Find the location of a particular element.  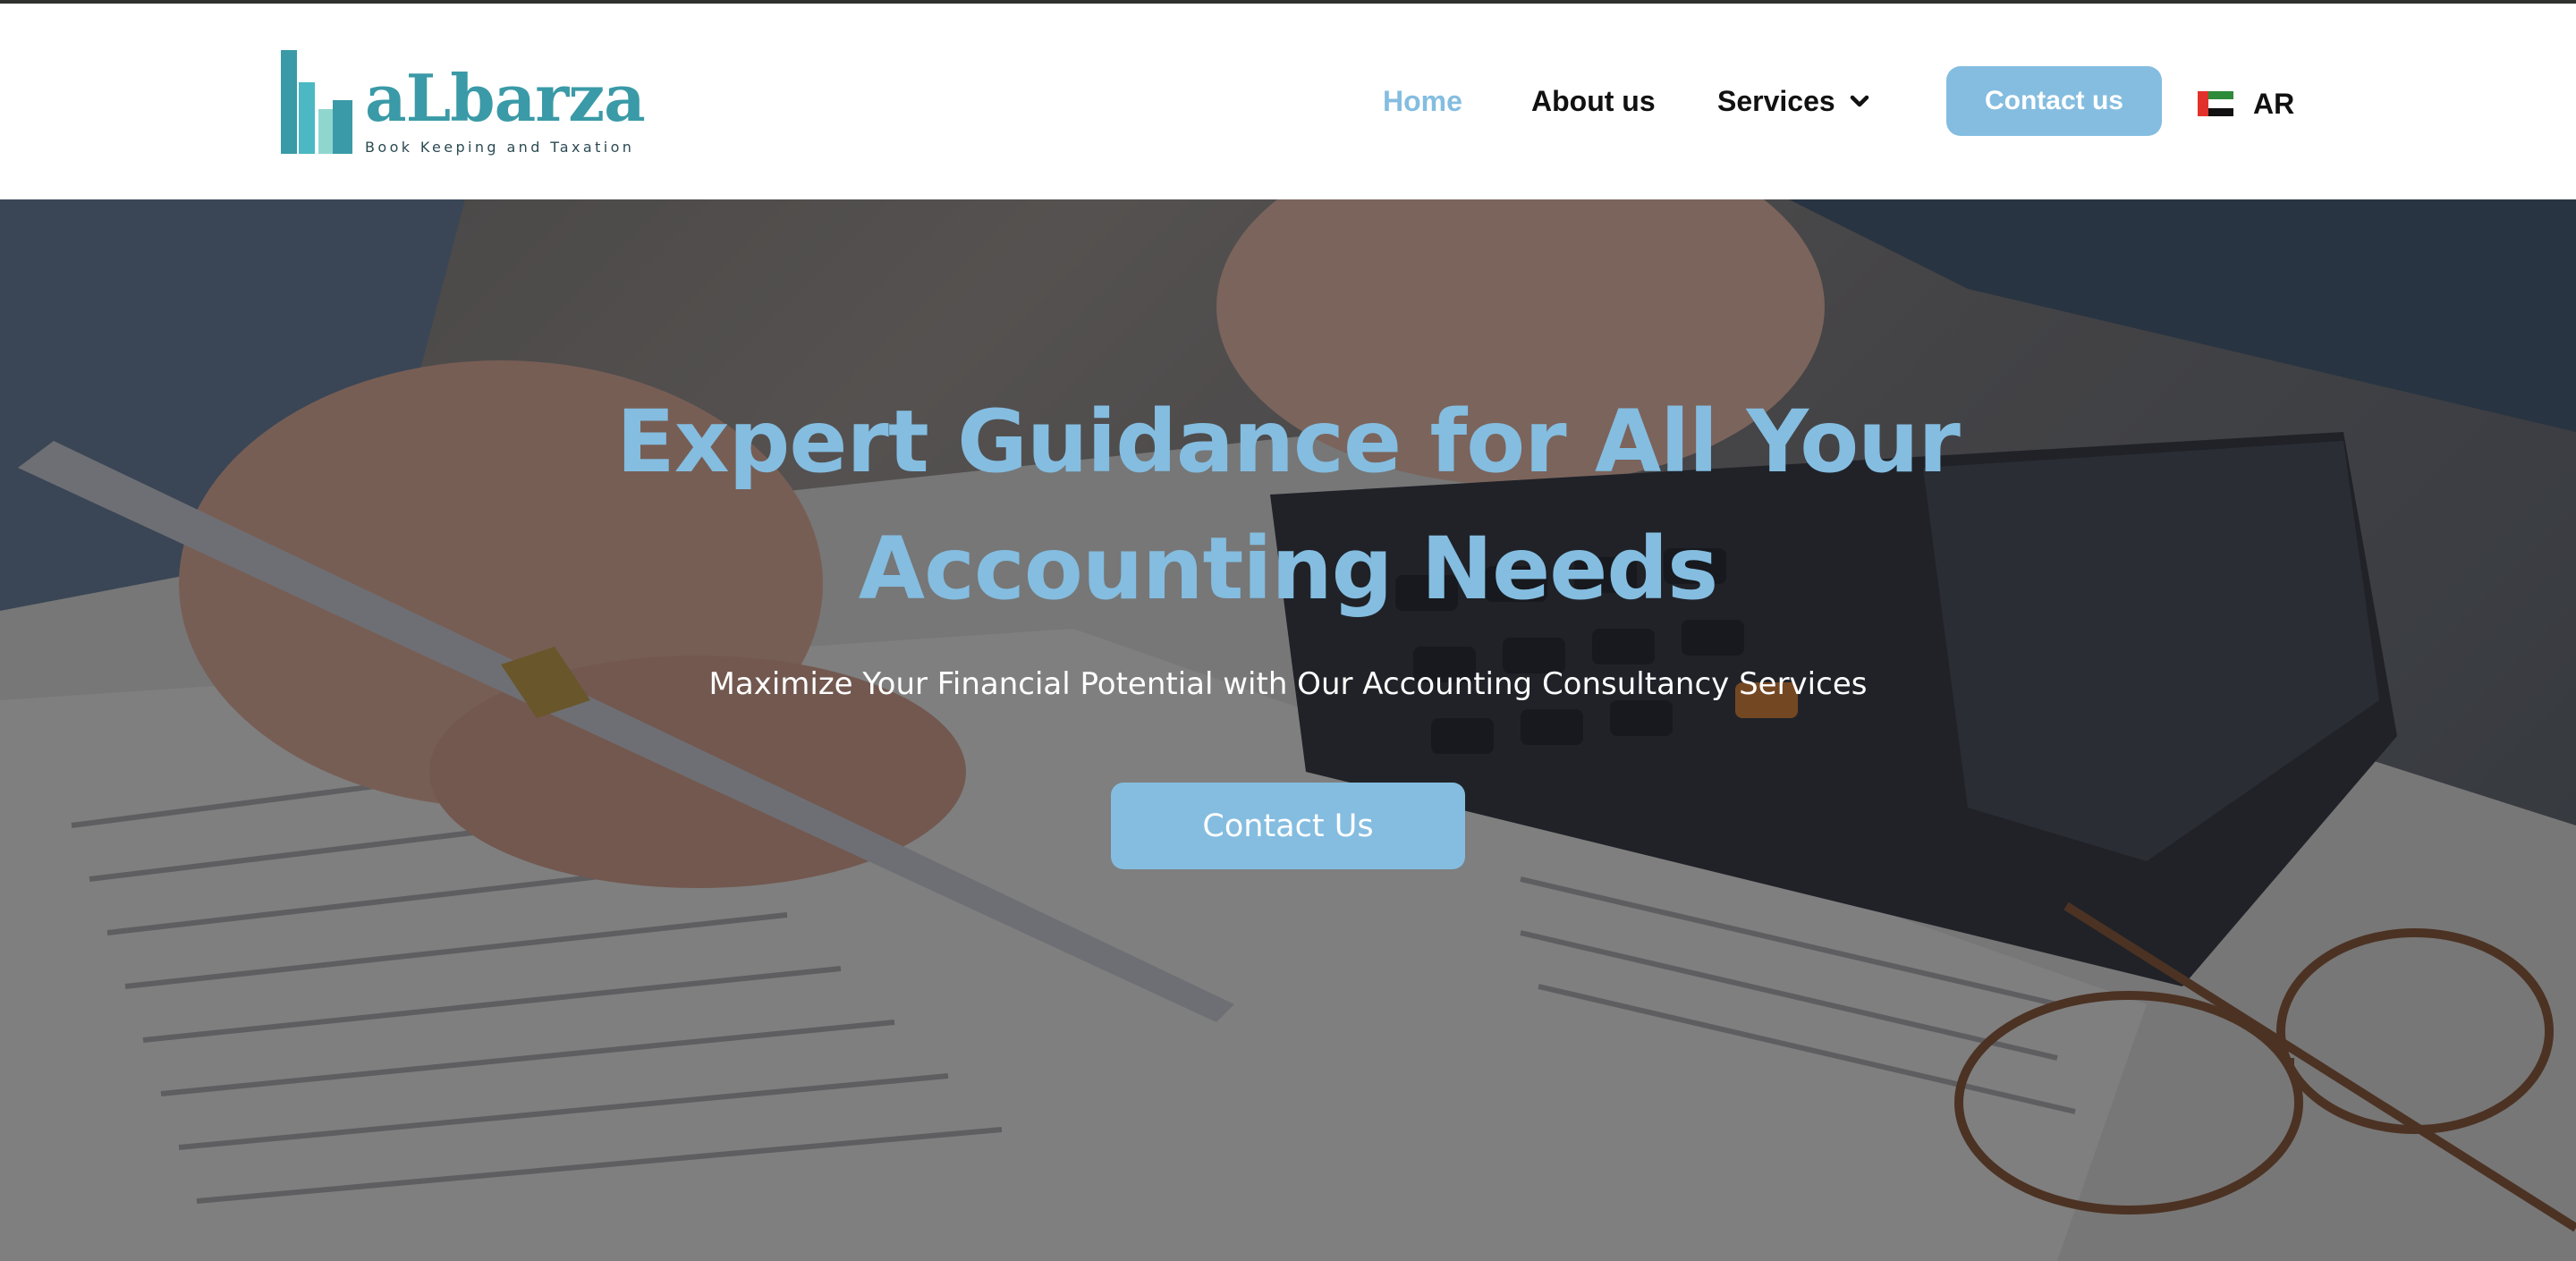

language-label: AR is located at coordinates (2274, 103).